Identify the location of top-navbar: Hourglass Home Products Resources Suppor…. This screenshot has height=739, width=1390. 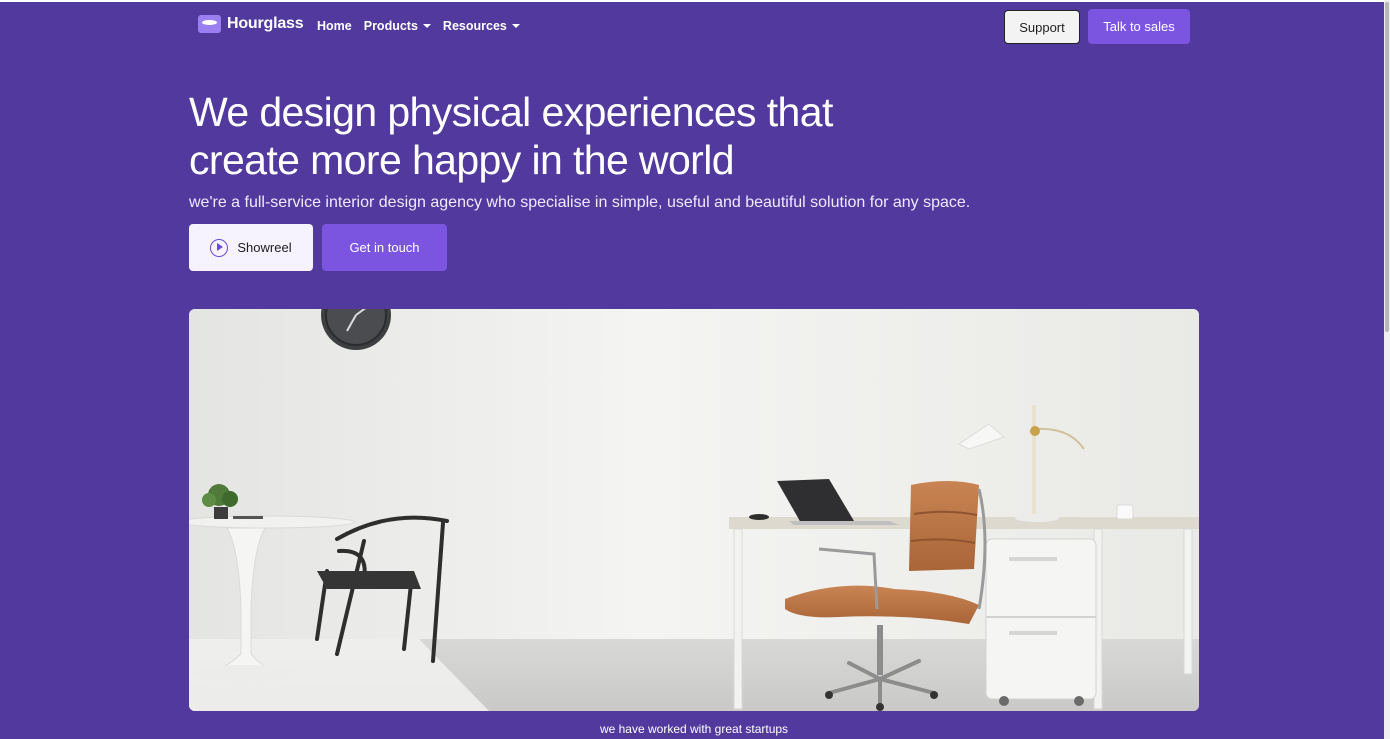
(692, 26).